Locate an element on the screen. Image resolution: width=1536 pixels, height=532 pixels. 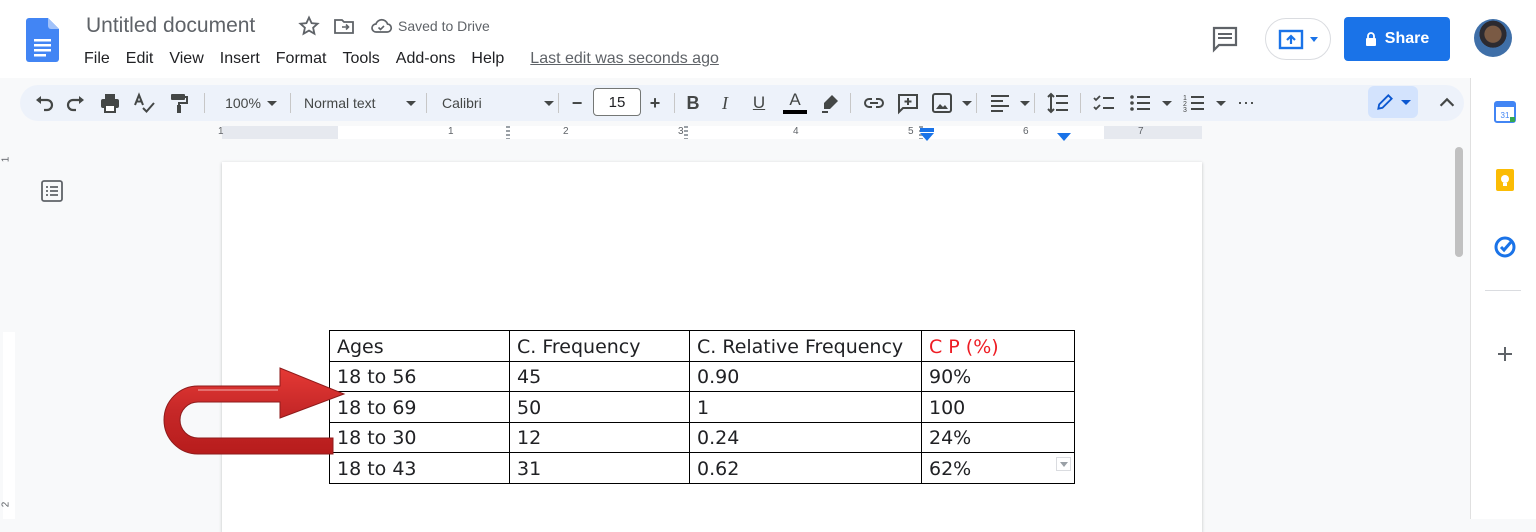
menu-tools: Tools is located at coordinates (360, 59).